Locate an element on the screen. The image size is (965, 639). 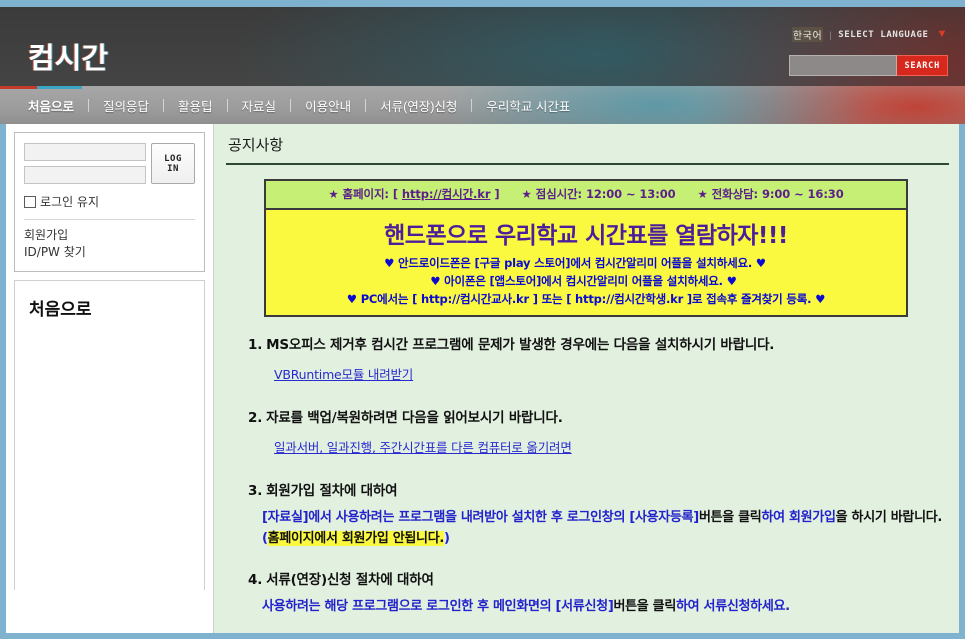
list-item-number: 3. is located at coordinates (255, 491).